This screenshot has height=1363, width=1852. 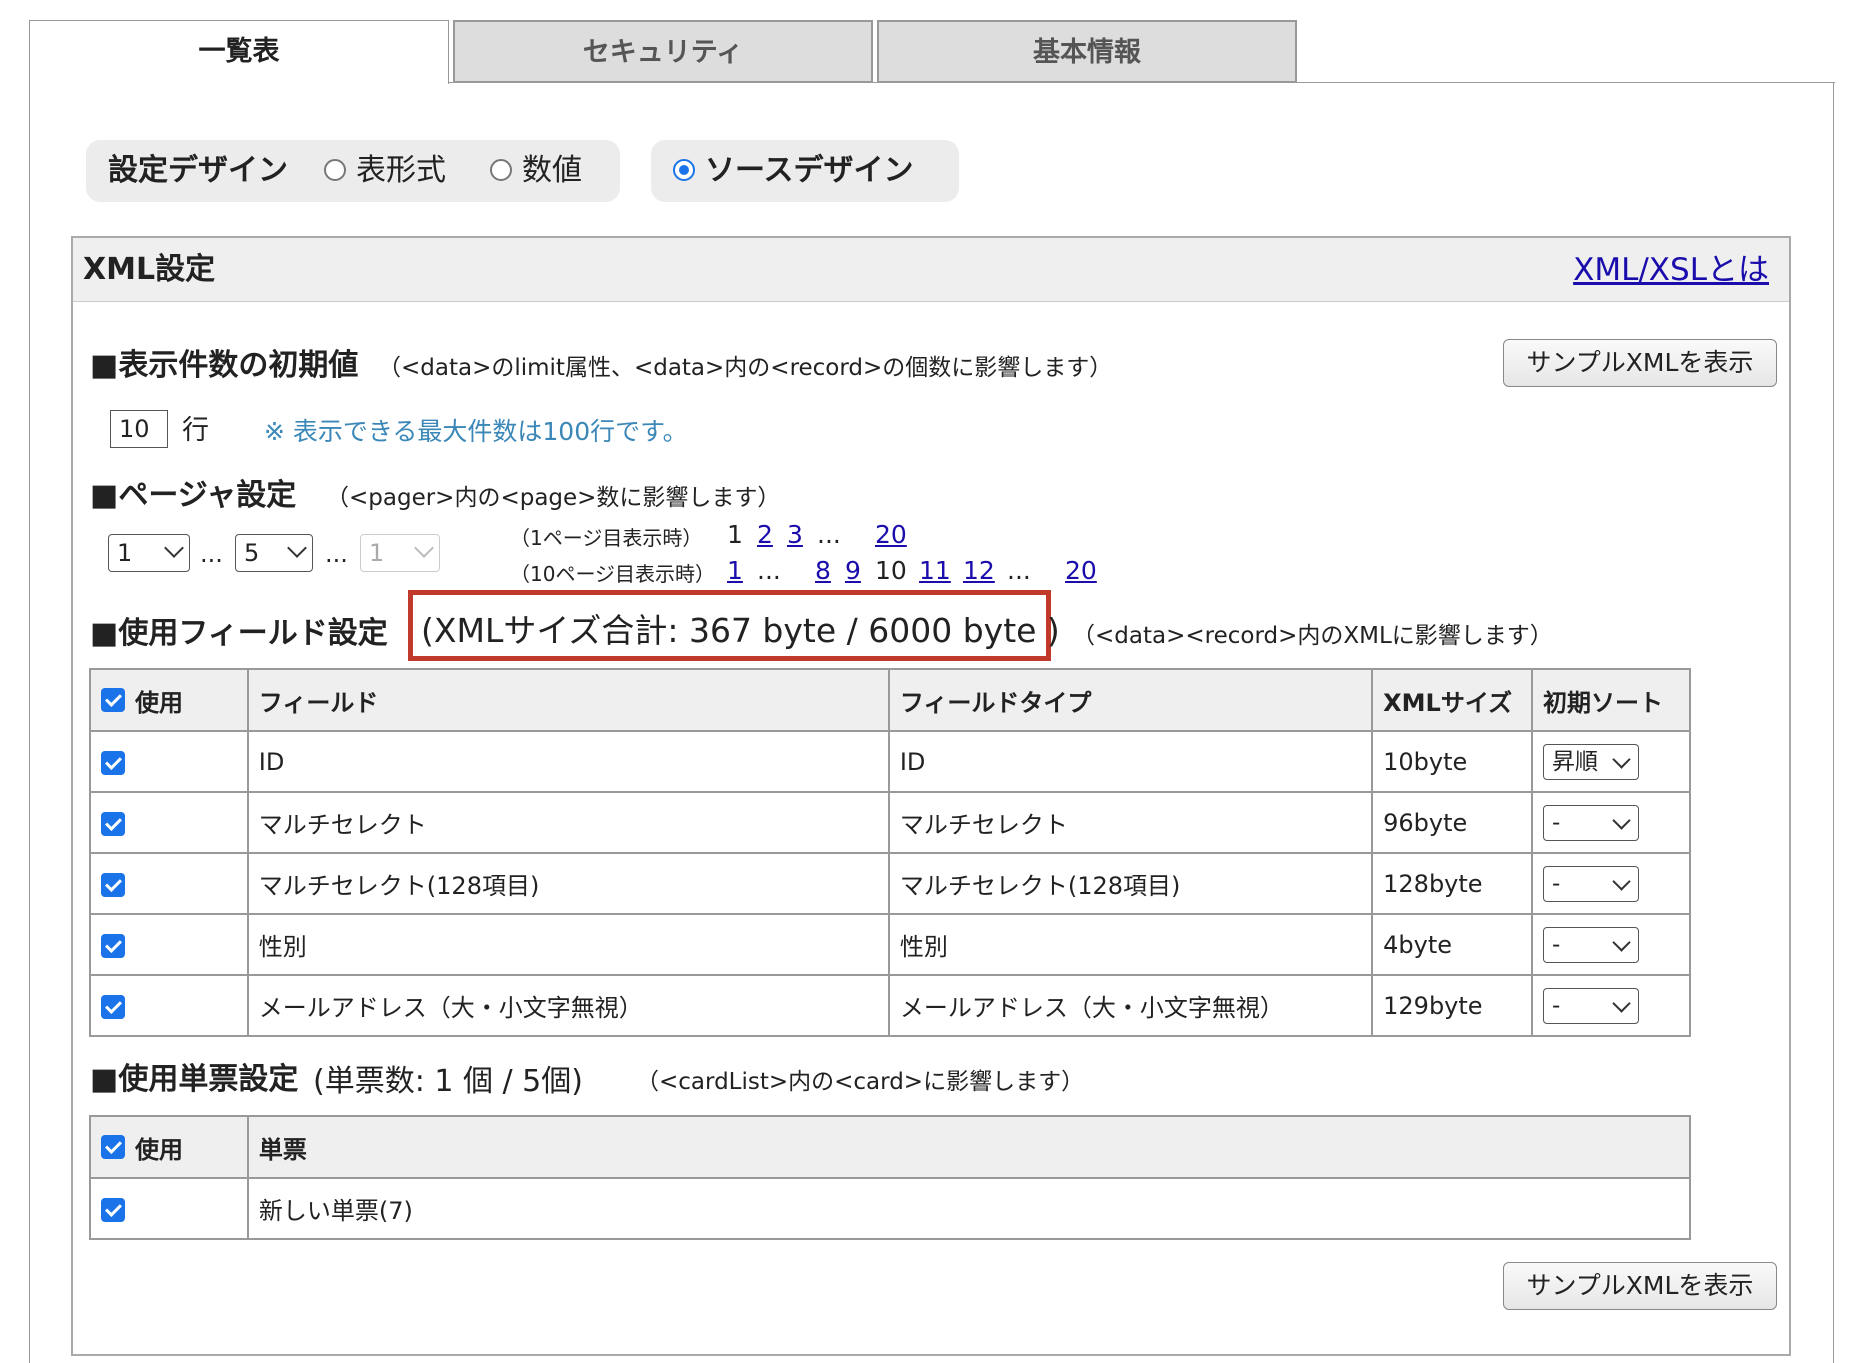 I want to click on card-header: 単票, so click(x=969, y=1147).